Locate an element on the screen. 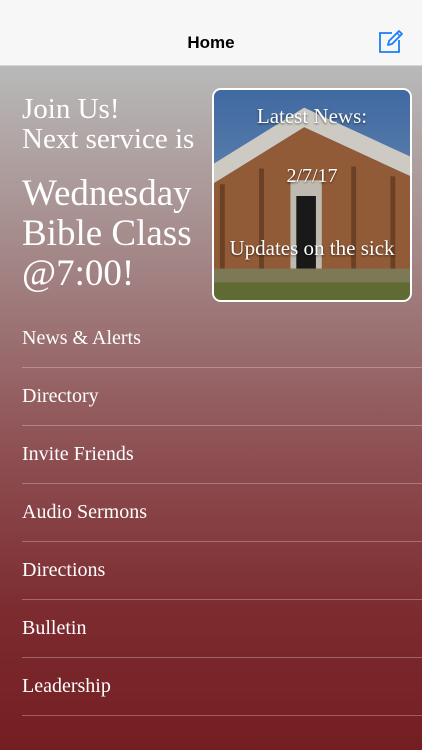 The width and height of the screenshot is (422, 750). menu-item-label: Directions is located at coordinates (64, 570).